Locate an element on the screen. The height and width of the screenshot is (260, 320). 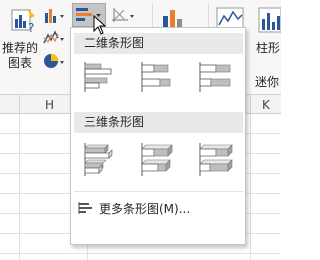
scatter-chart-icon is located at coordinates (123, 16).